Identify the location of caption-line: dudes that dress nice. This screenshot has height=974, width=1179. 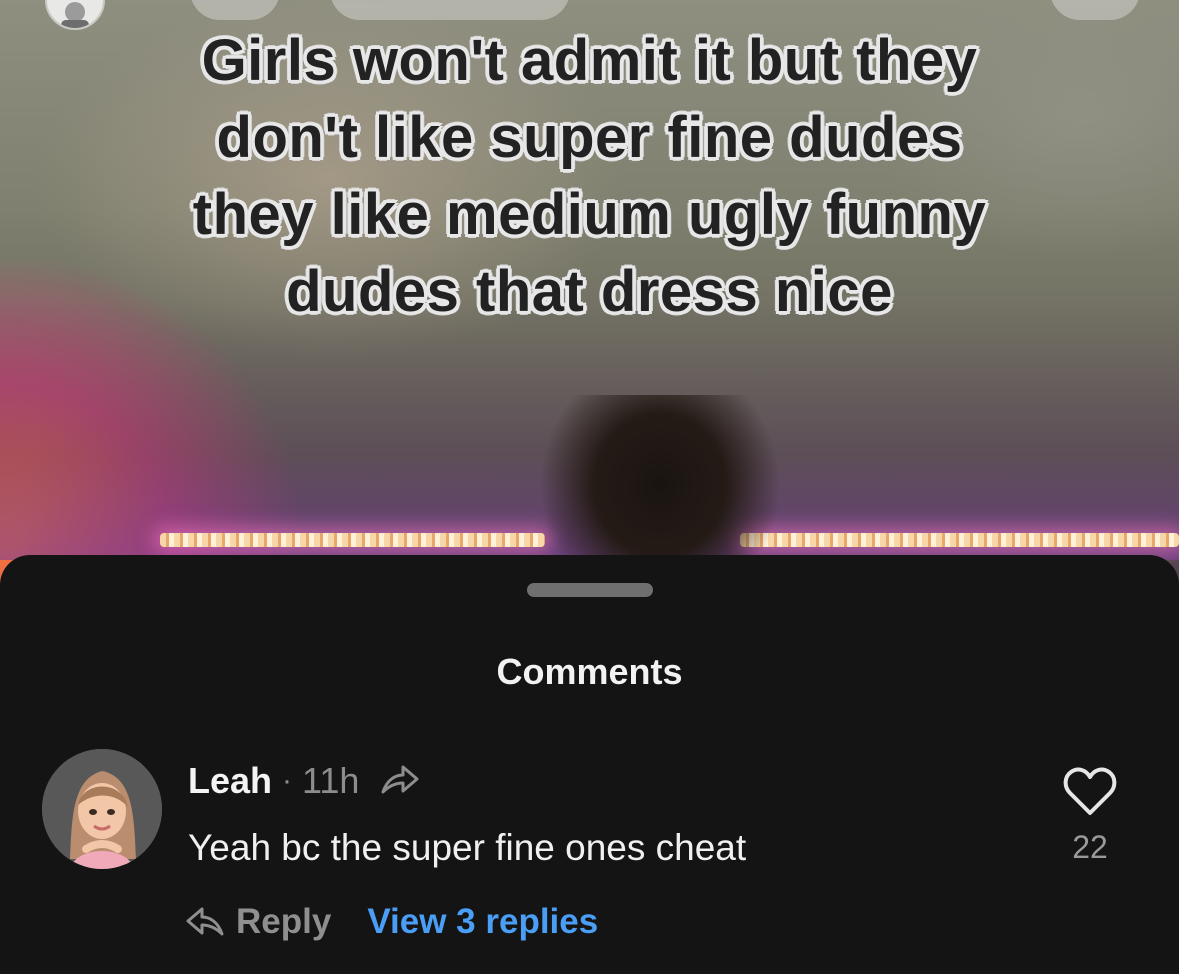
(589, 291).